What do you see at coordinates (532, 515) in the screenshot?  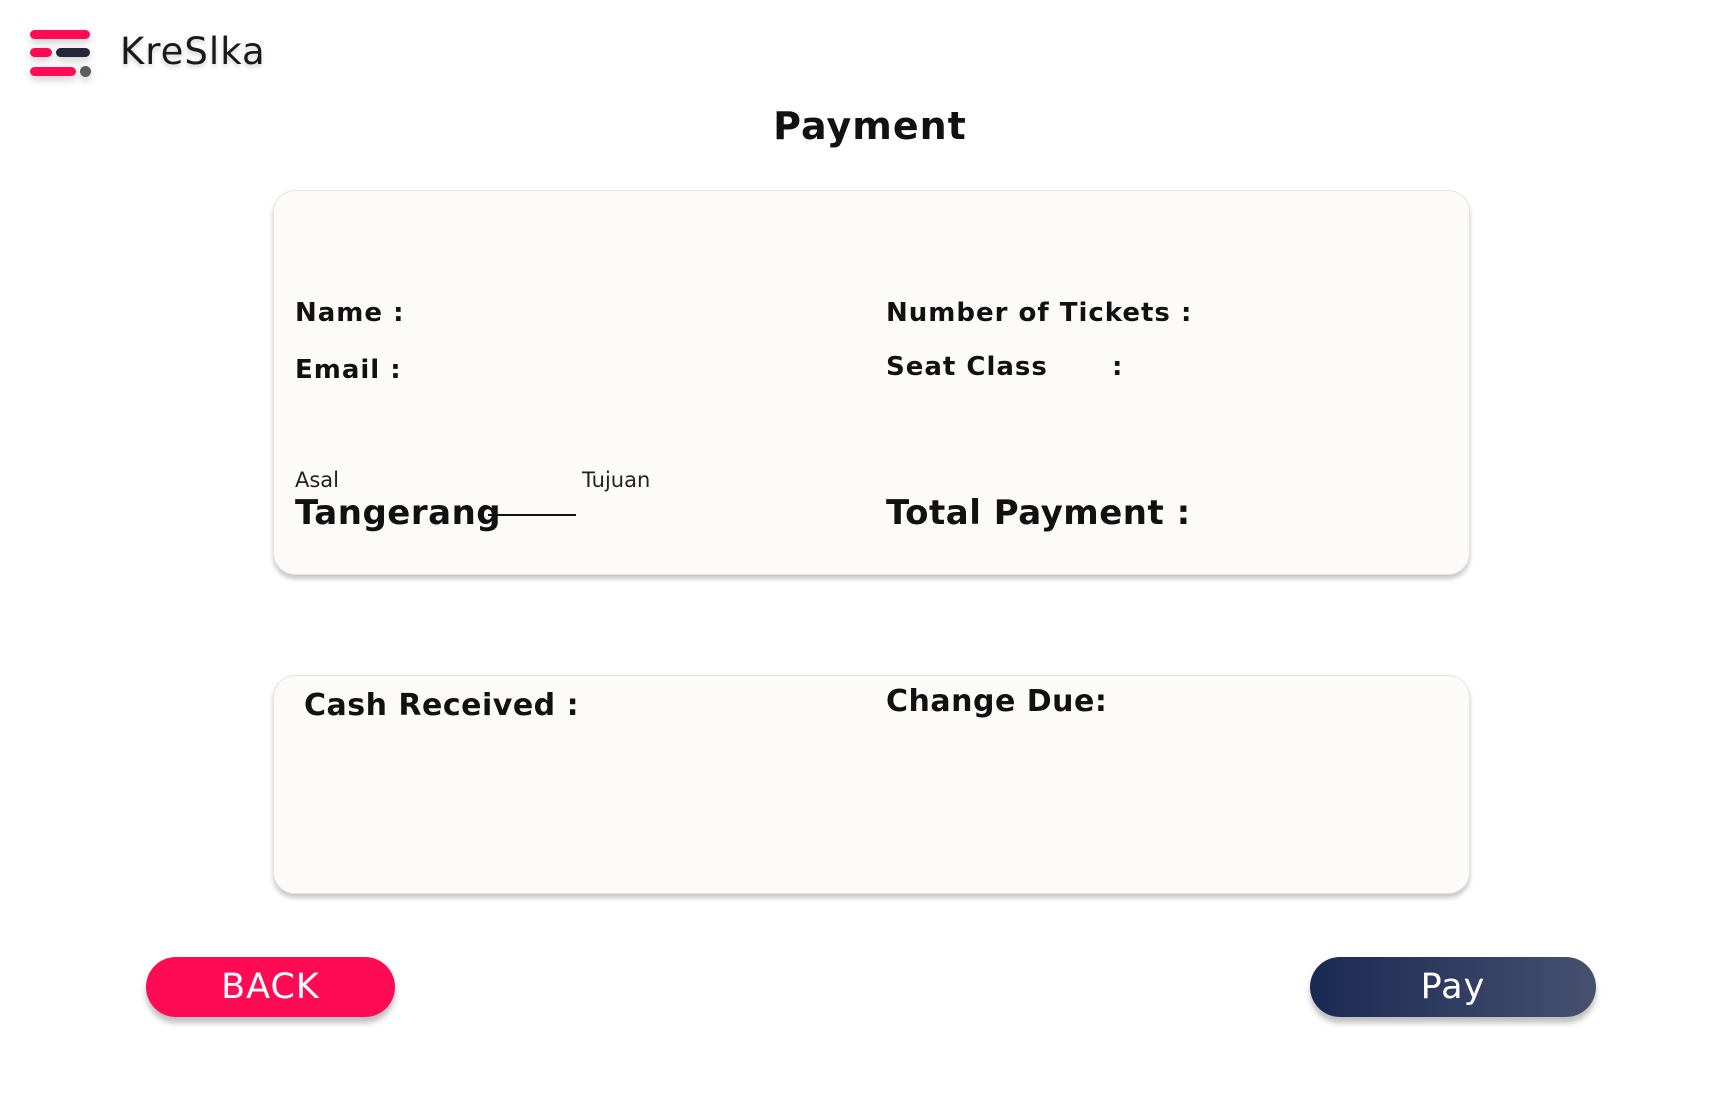 I see `route-line` at bounding box center [532, 515].